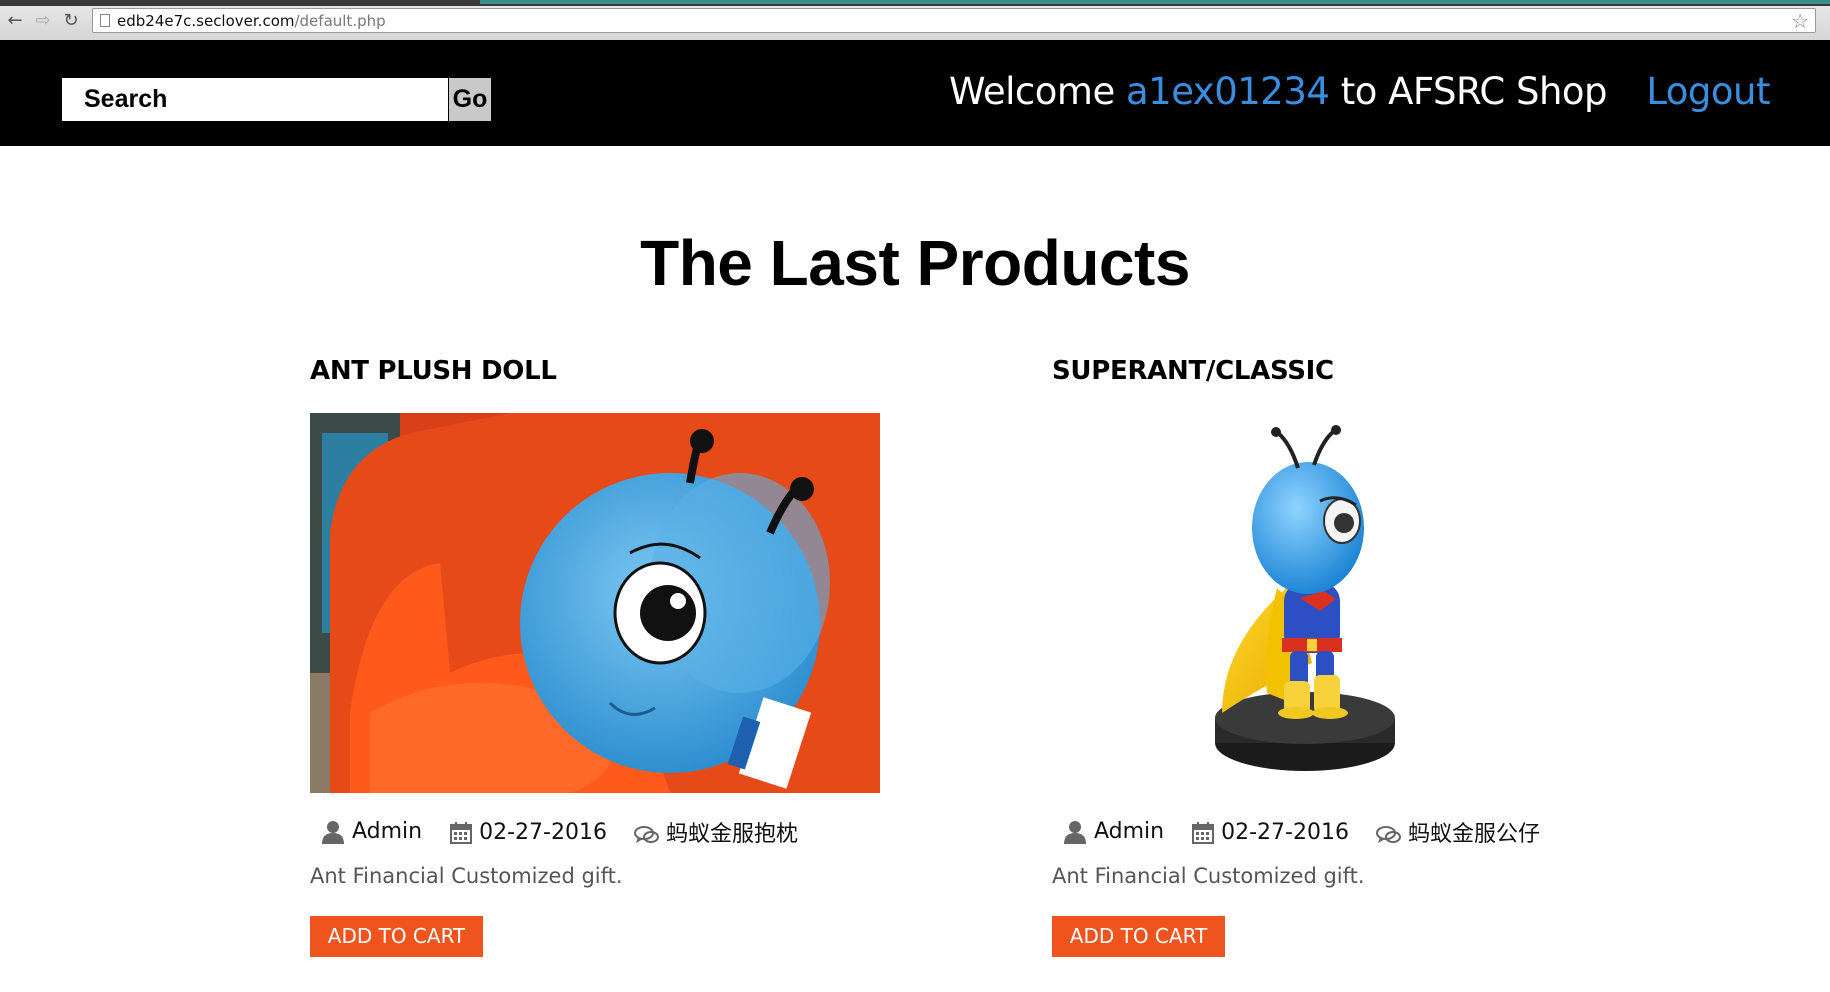  What do you see at coordinates (15, 21) in the screenshot?
I see `back-icon: ←` at bounding box center [15, 21].